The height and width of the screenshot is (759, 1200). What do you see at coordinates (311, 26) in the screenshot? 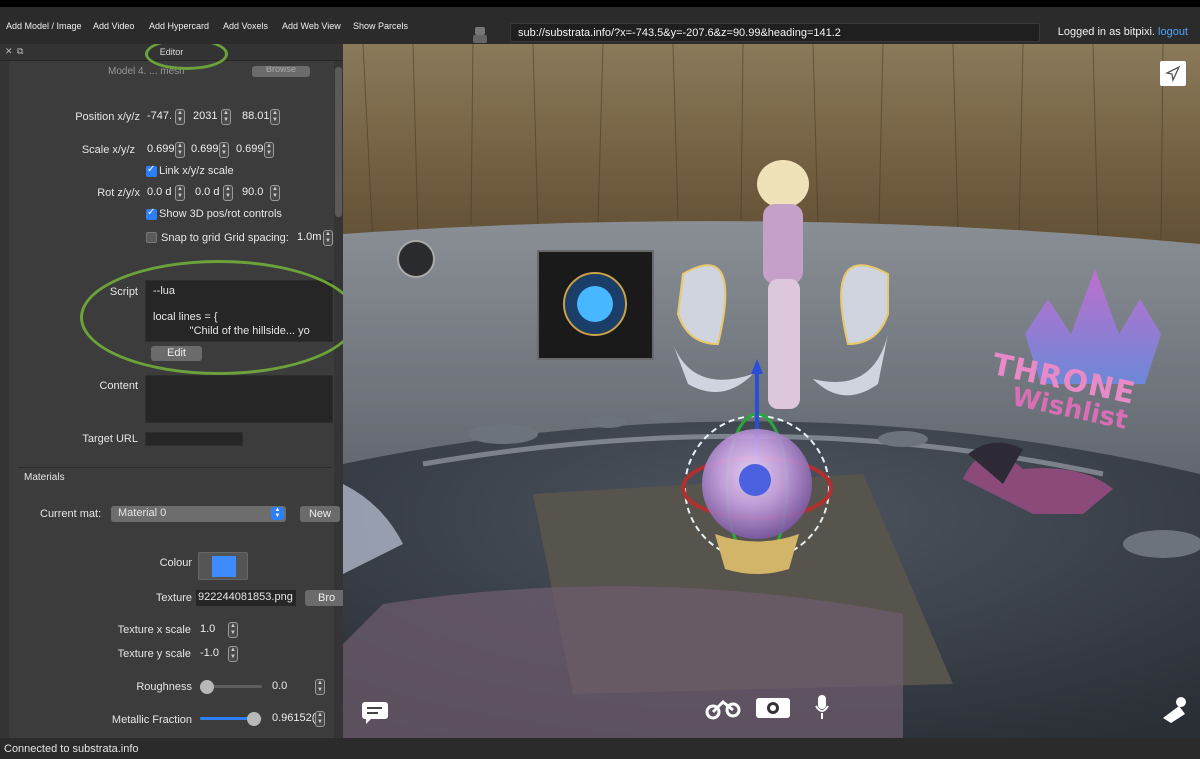
I see `add-web-view-button: Add Web View` at bounding box center [311, 26].